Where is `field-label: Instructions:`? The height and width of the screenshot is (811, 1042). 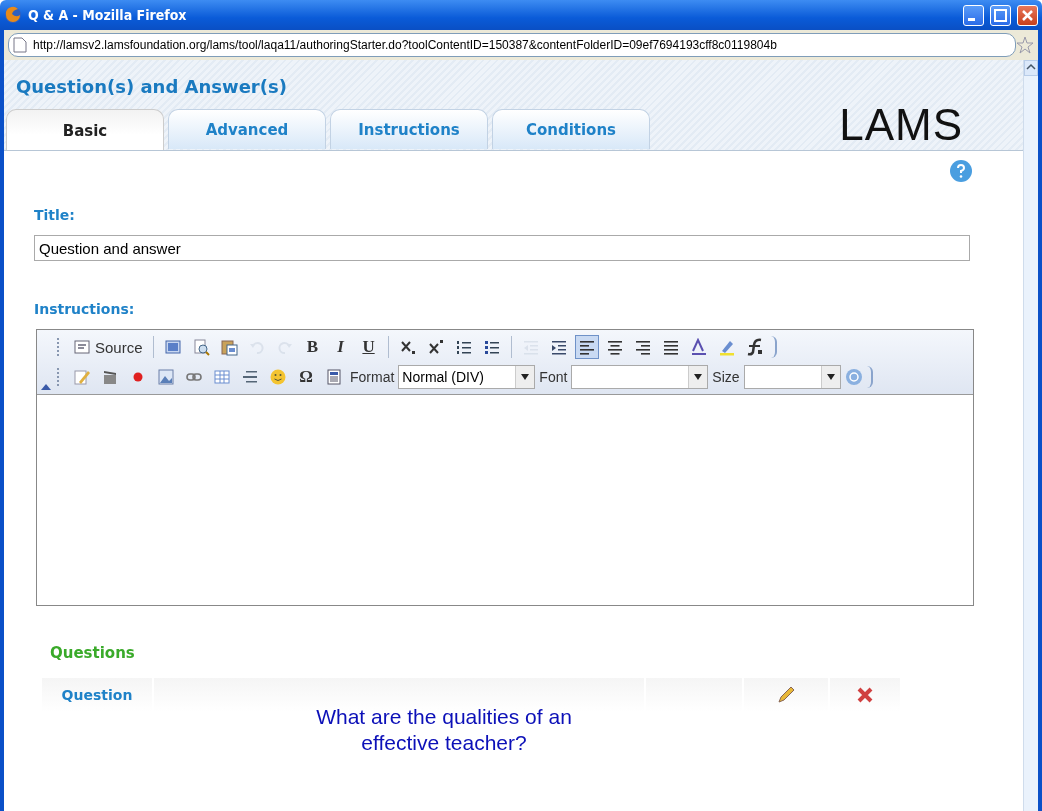
field-label: Instructions: is located at coordinates (85, 309).